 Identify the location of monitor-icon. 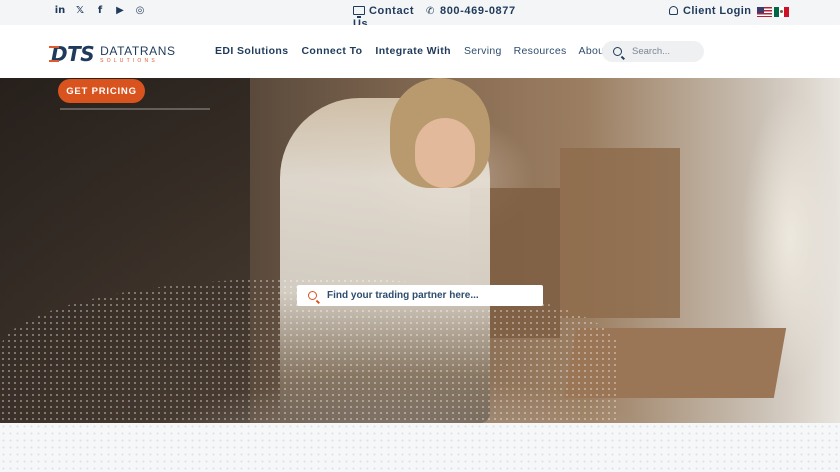
(359, 12).